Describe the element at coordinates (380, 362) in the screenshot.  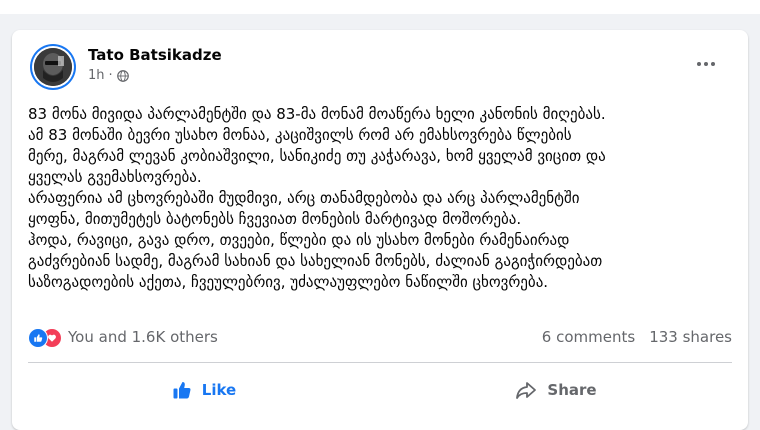
I see `actions-divider` at that location.